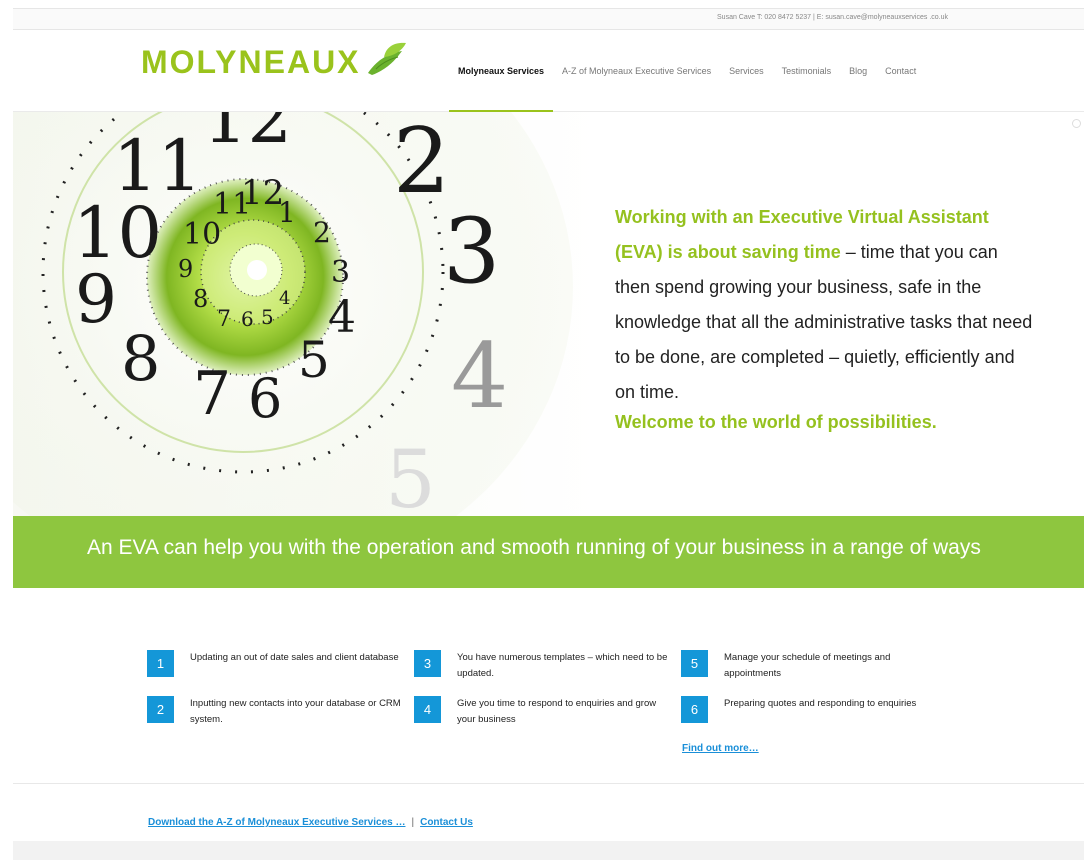 The height and width of the screenshot is (860, 1084). I want to click on svg-text: 10, so click(202, 234).